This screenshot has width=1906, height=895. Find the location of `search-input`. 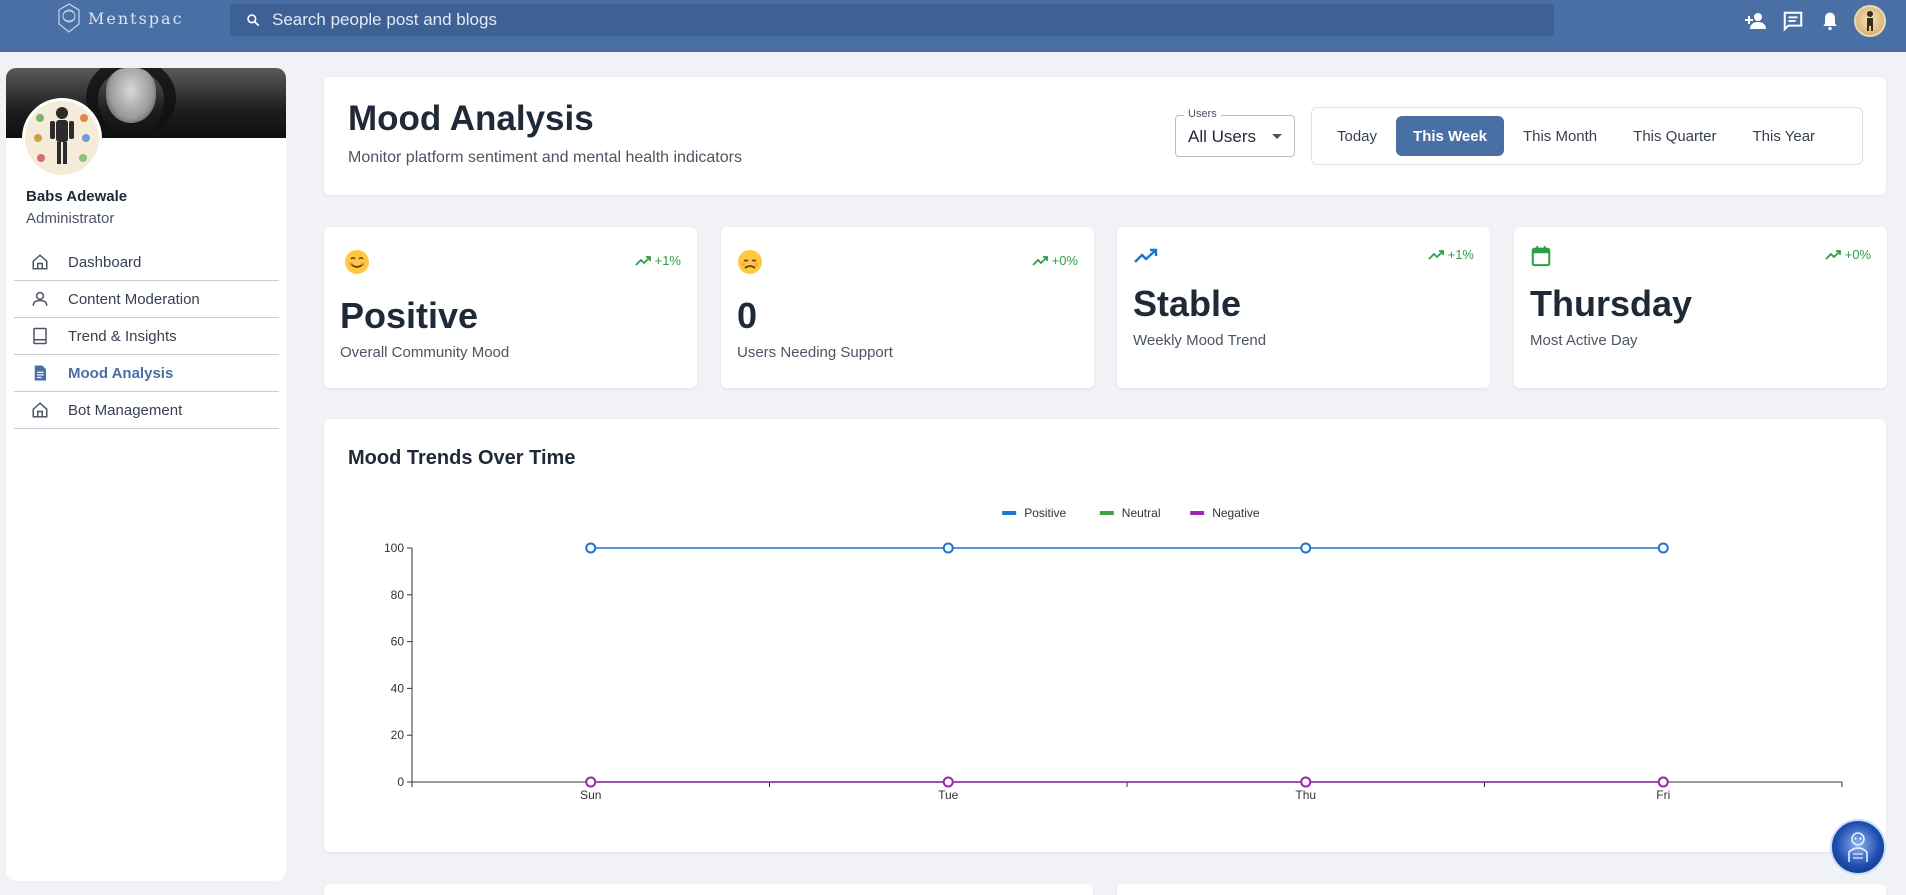

search-input is located at coordinates (872, 20).